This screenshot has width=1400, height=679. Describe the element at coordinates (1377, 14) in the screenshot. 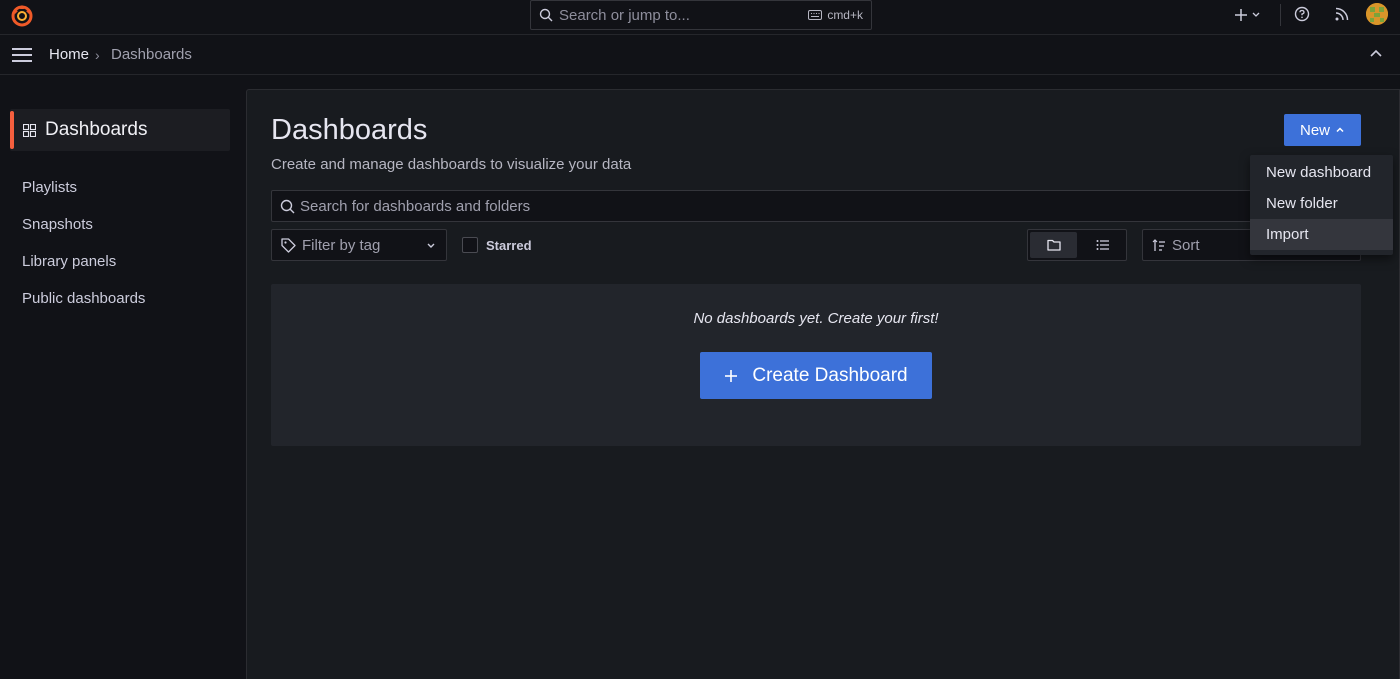

I see `user-avatar` at that location.